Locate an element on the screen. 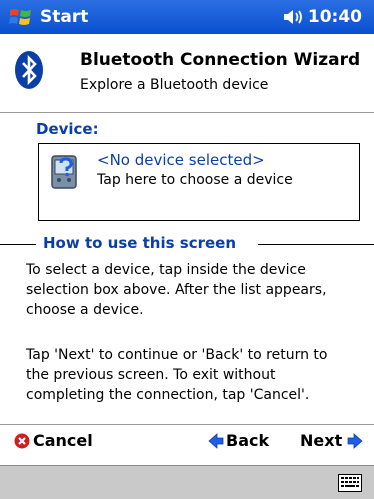  command-bar: Cancel Back Next is located at coordinates (187, 444).